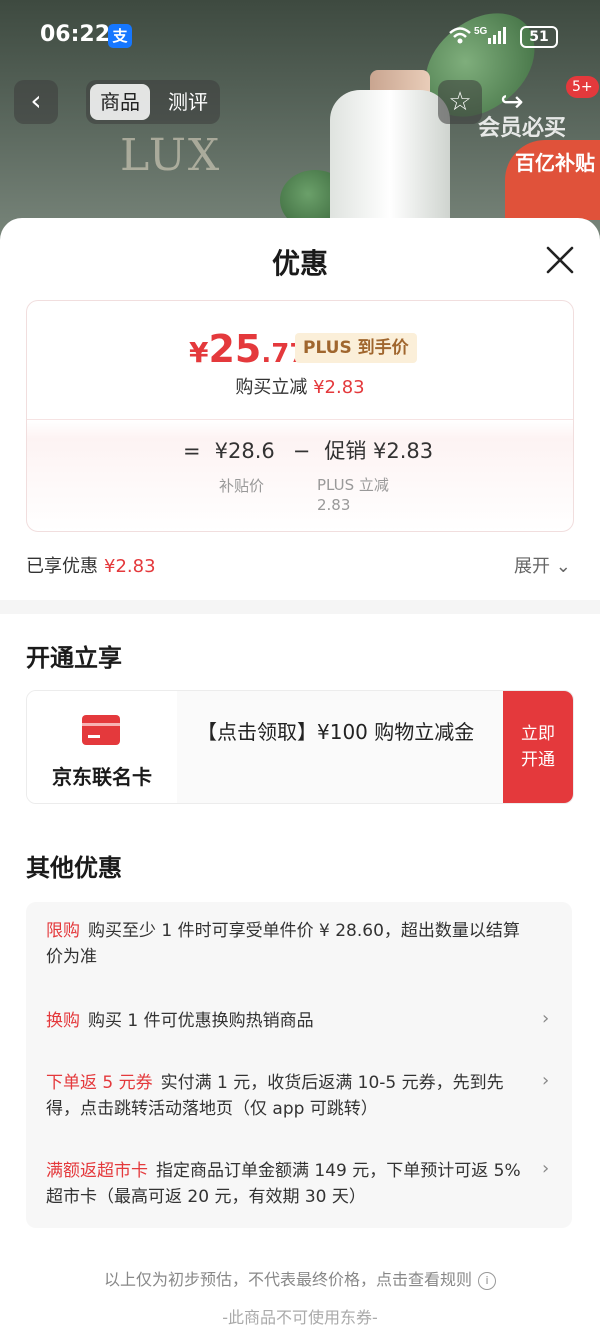 This screenshot has width=600, height=1332. I want to click on tab-product: 商品, so click(120, 102).